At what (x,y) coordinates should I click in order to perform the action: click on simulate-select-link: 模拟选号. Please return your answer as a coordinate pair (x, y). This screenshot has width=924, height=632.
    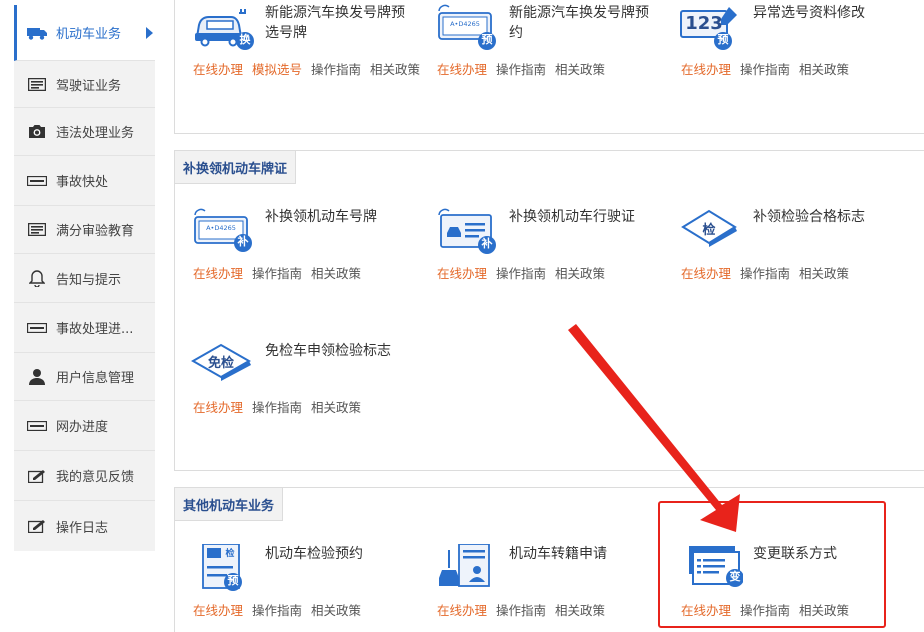
    Looking at the image, I should click on (277, 69).